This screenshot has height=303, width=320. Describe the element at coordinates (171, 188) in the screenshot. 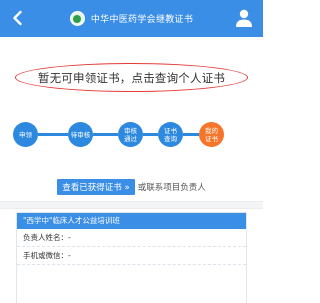

I see `contact-text: 或联系项目负责人` at that location.